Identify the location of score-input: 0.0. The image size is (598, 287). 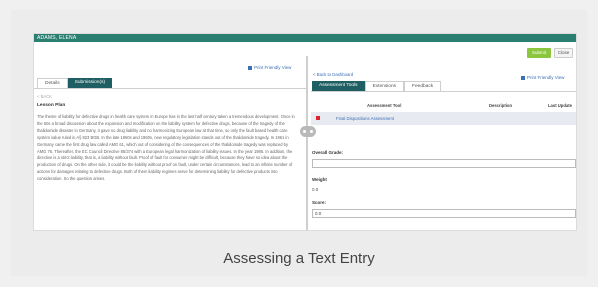
(444, 213).